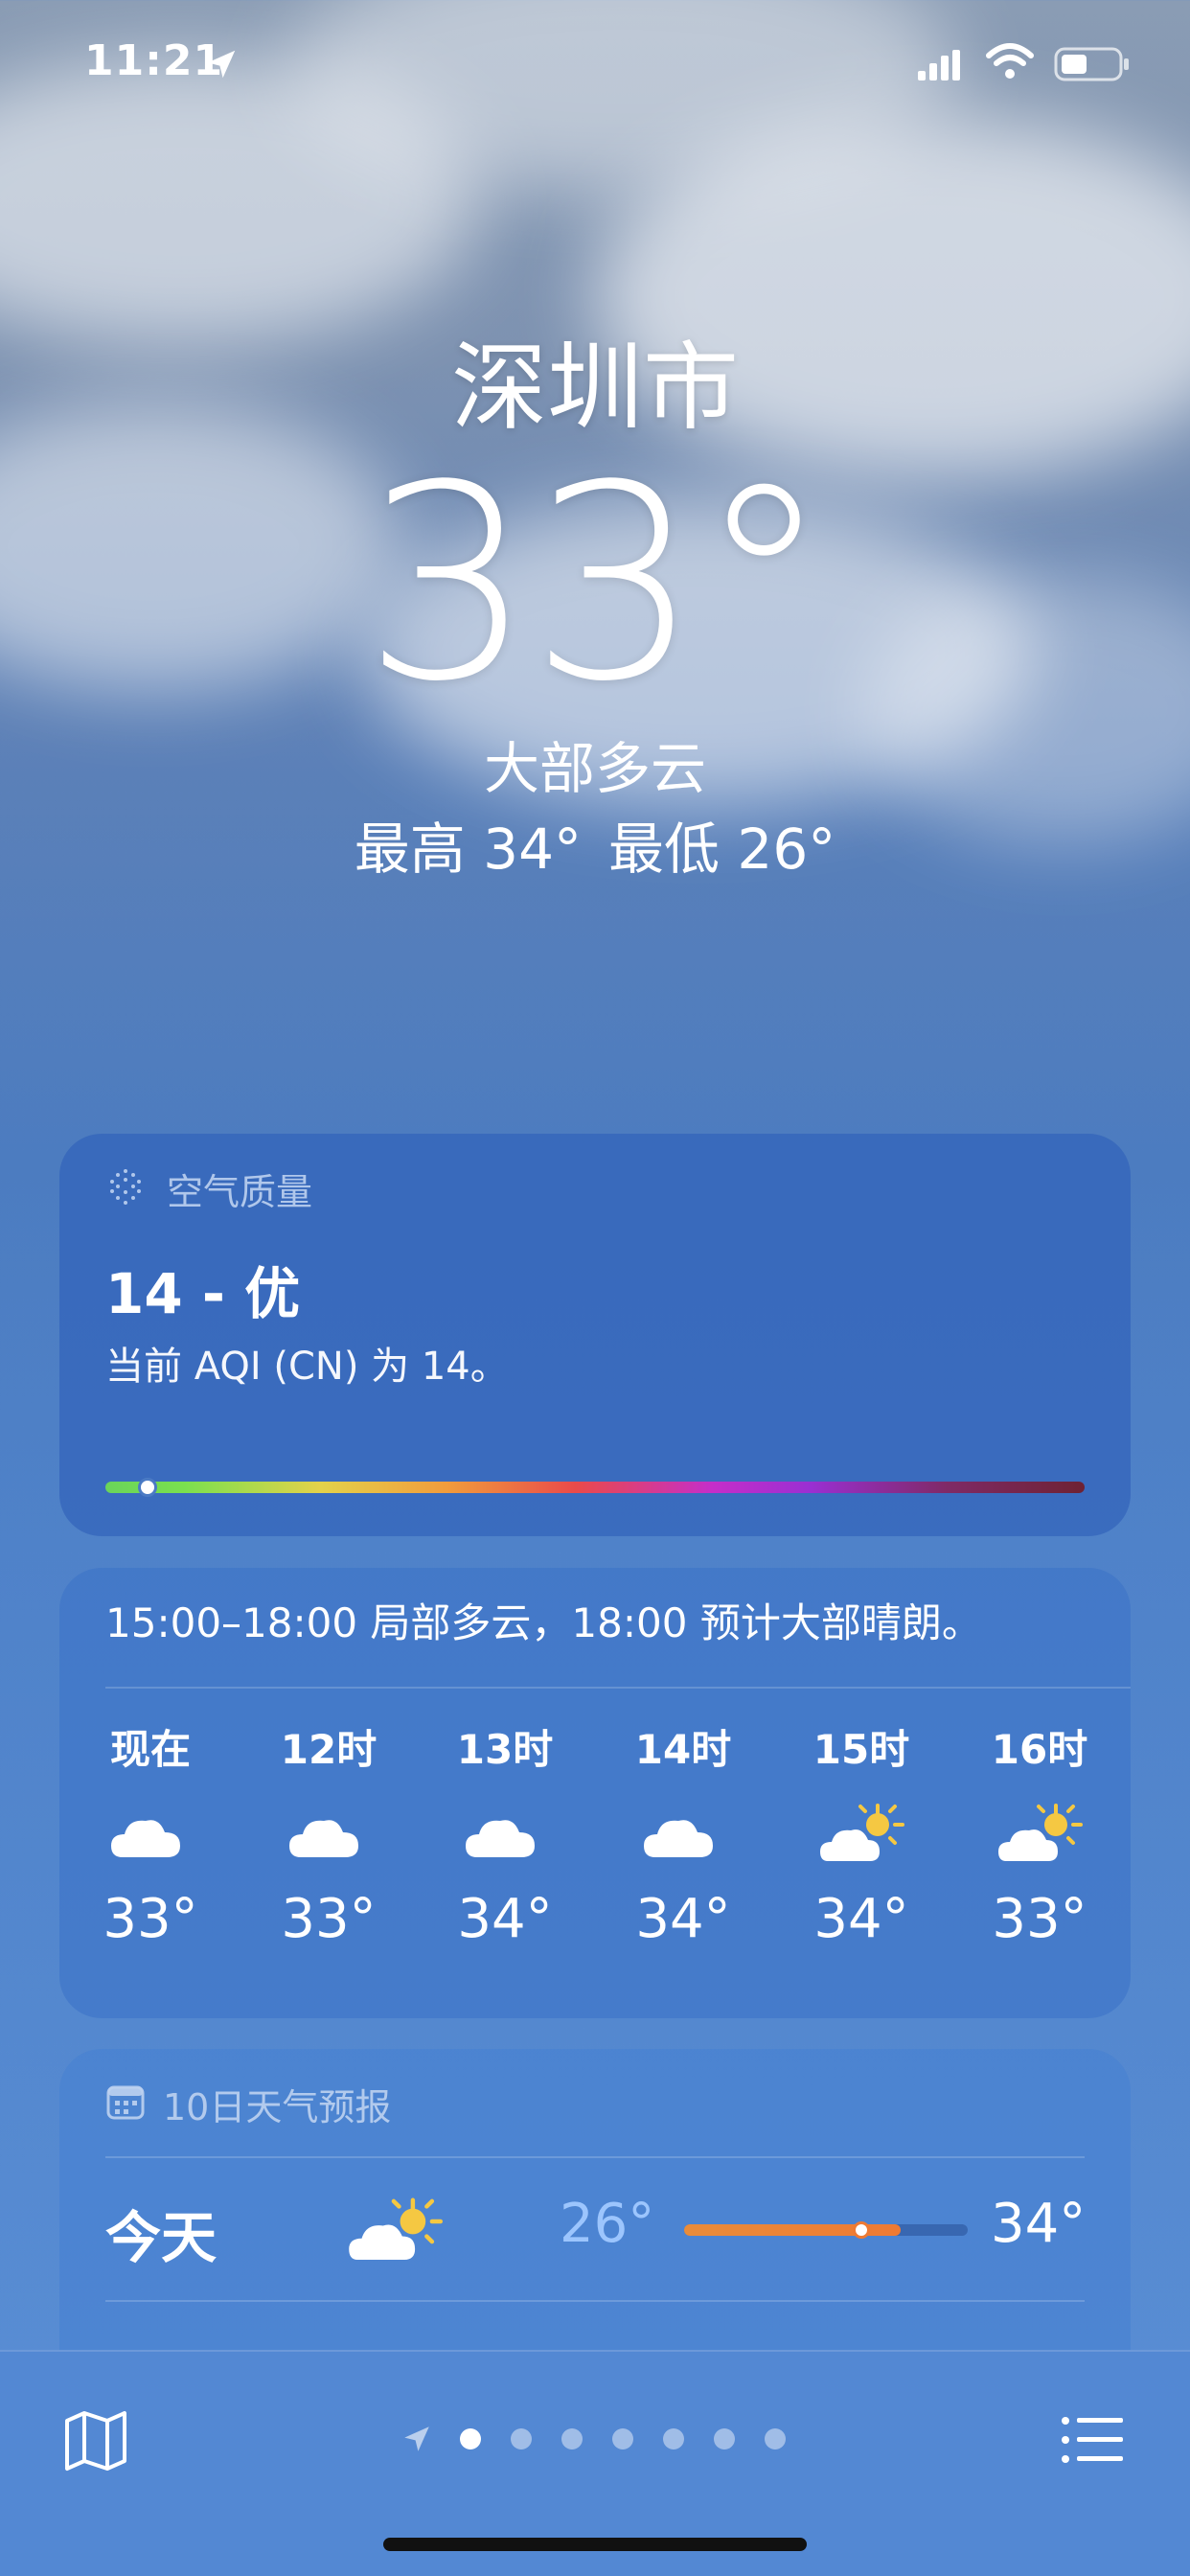  What do you see at coordinates (595, 1335) in the screenshot?
I see `air-quality-card: 空气质量 14 - 优 当前 AQI (CN) 为 14。` at bounding box center [595, 1335].